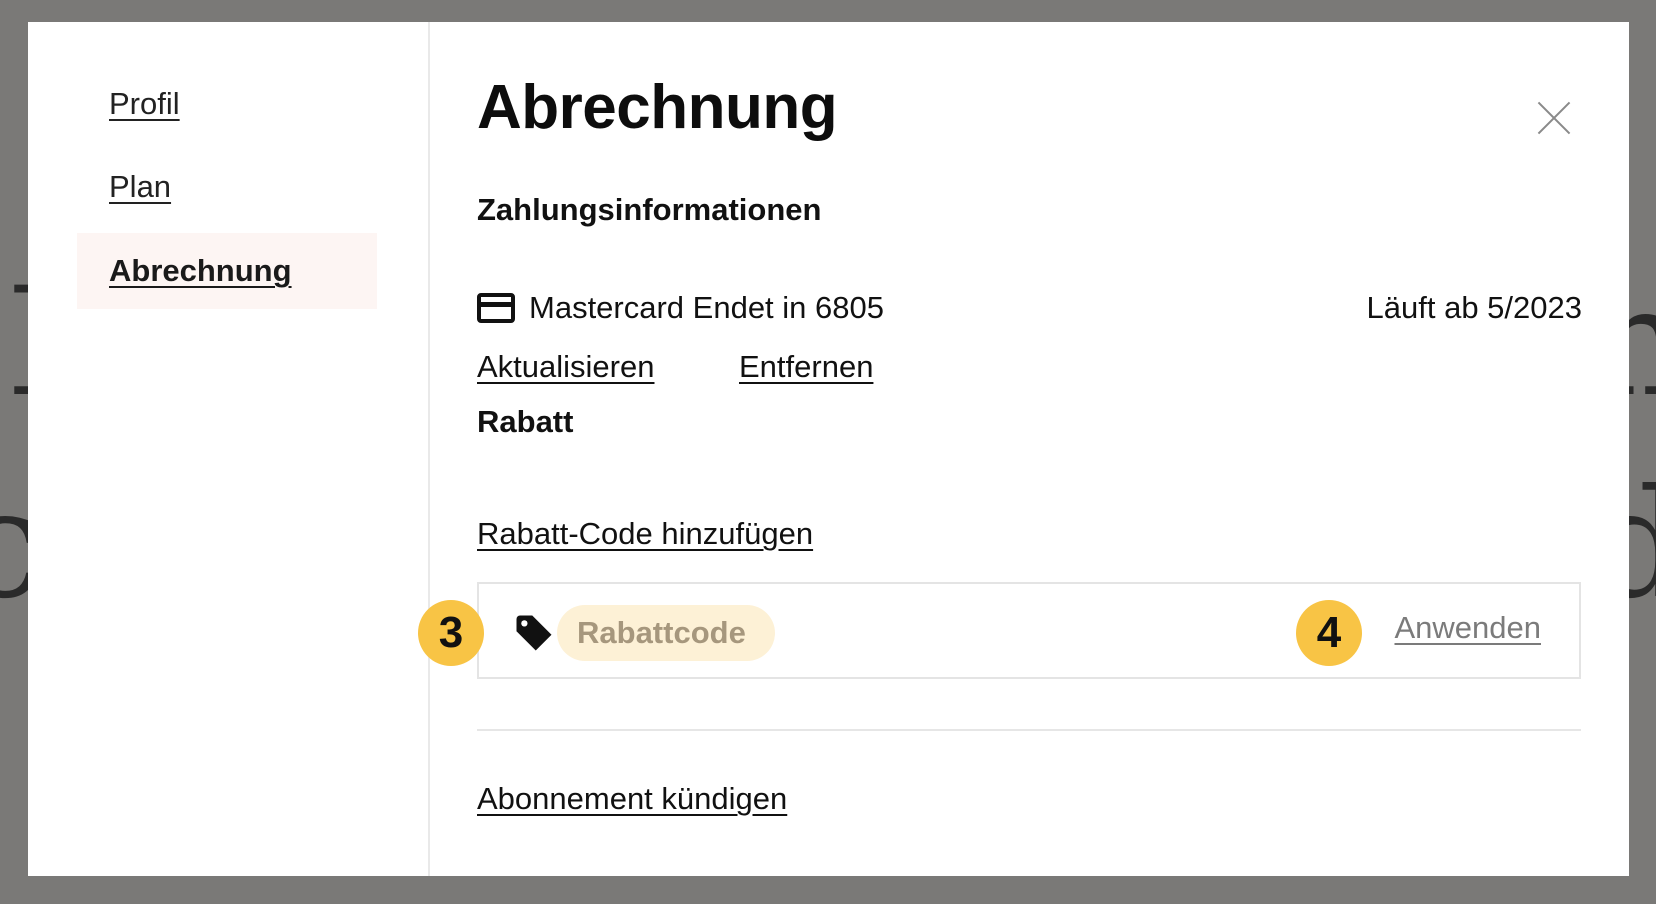 This screenshot has height=904, width=1656. Describe the element at coordinates (525, 421) in the screenshot. I see `discount-heading: Rabatt` at that location.